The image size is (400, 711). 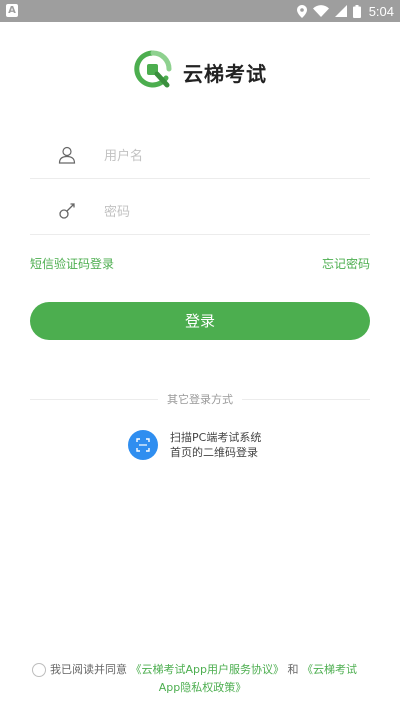 I want to click on agreement-line2: App隐私权政策》, so click(x=202, y=688).